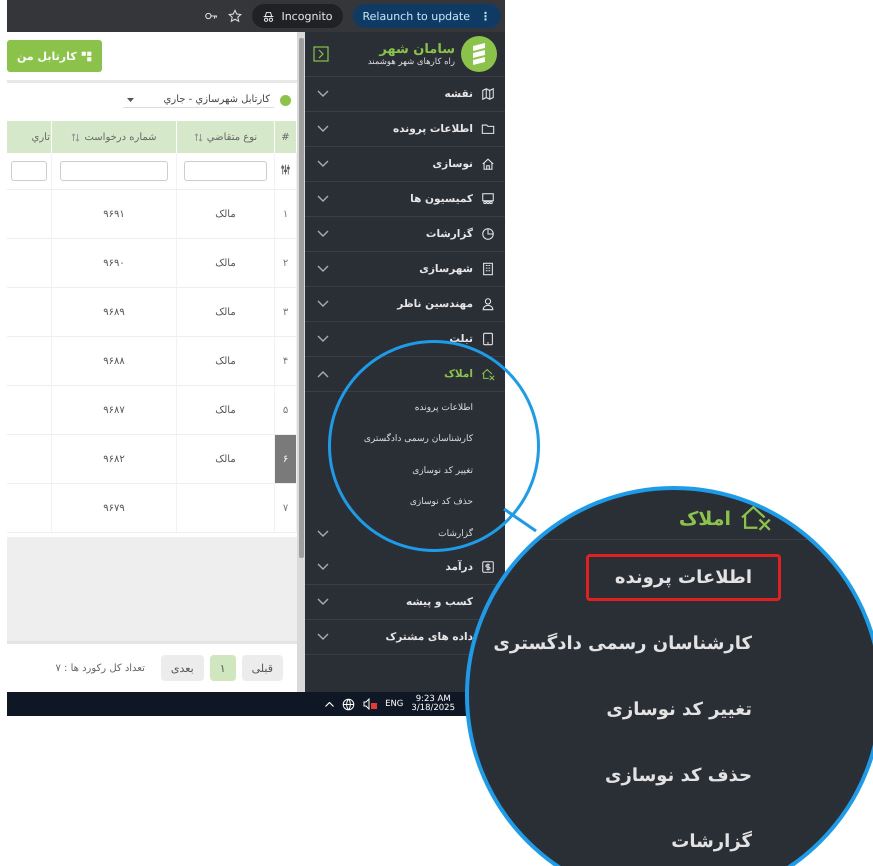  What do you see at coordinates (405, 408) in the screenshot?
I see `submenu-item: اطلاعات پرونده` at bounding box center [405, 408].